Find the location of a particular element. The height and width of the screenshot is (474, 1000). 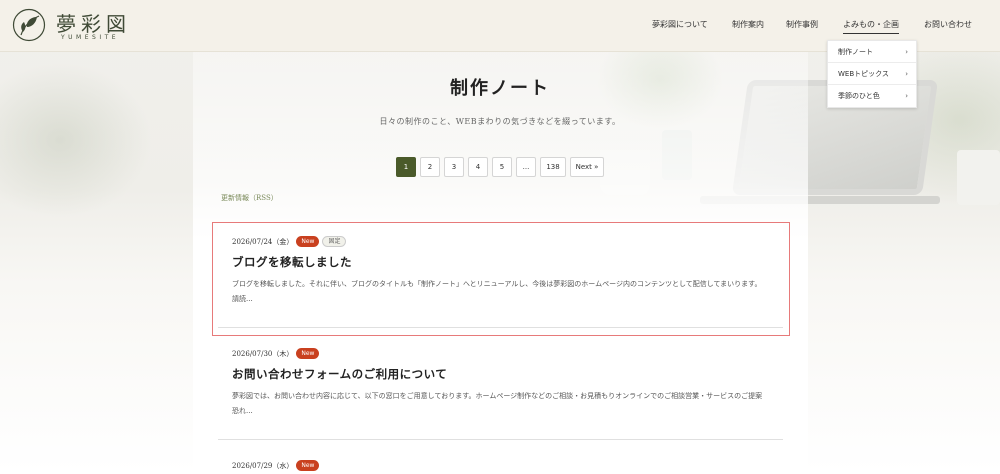

page-title: 制作ノート is located at coordinates (500, 88).